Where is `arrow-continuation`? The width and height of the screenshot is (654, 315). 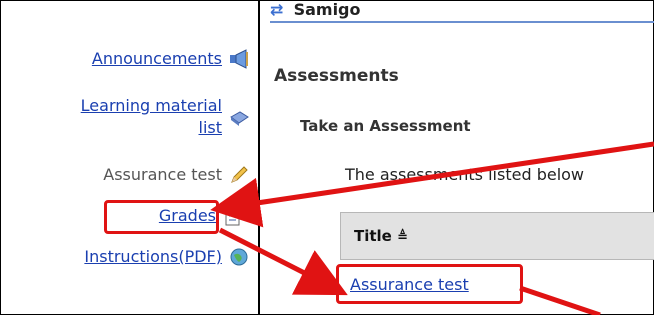
arrow-continuation is located at coordinates (560, 300).